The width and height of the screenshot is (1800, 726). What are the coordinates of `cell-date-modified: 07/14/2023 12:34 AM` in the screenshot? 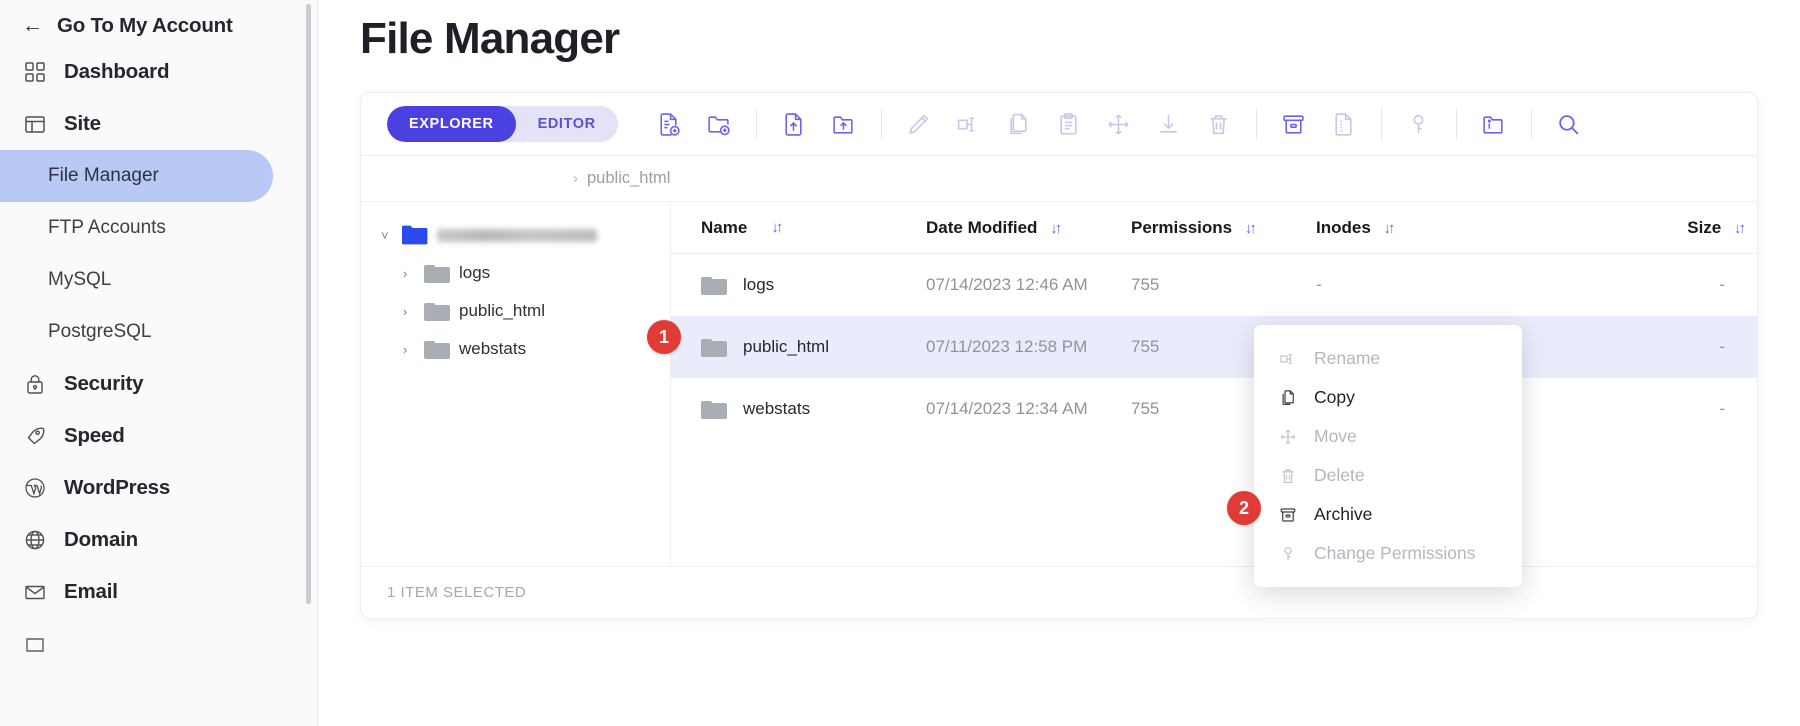 It's located at (1007, 408).